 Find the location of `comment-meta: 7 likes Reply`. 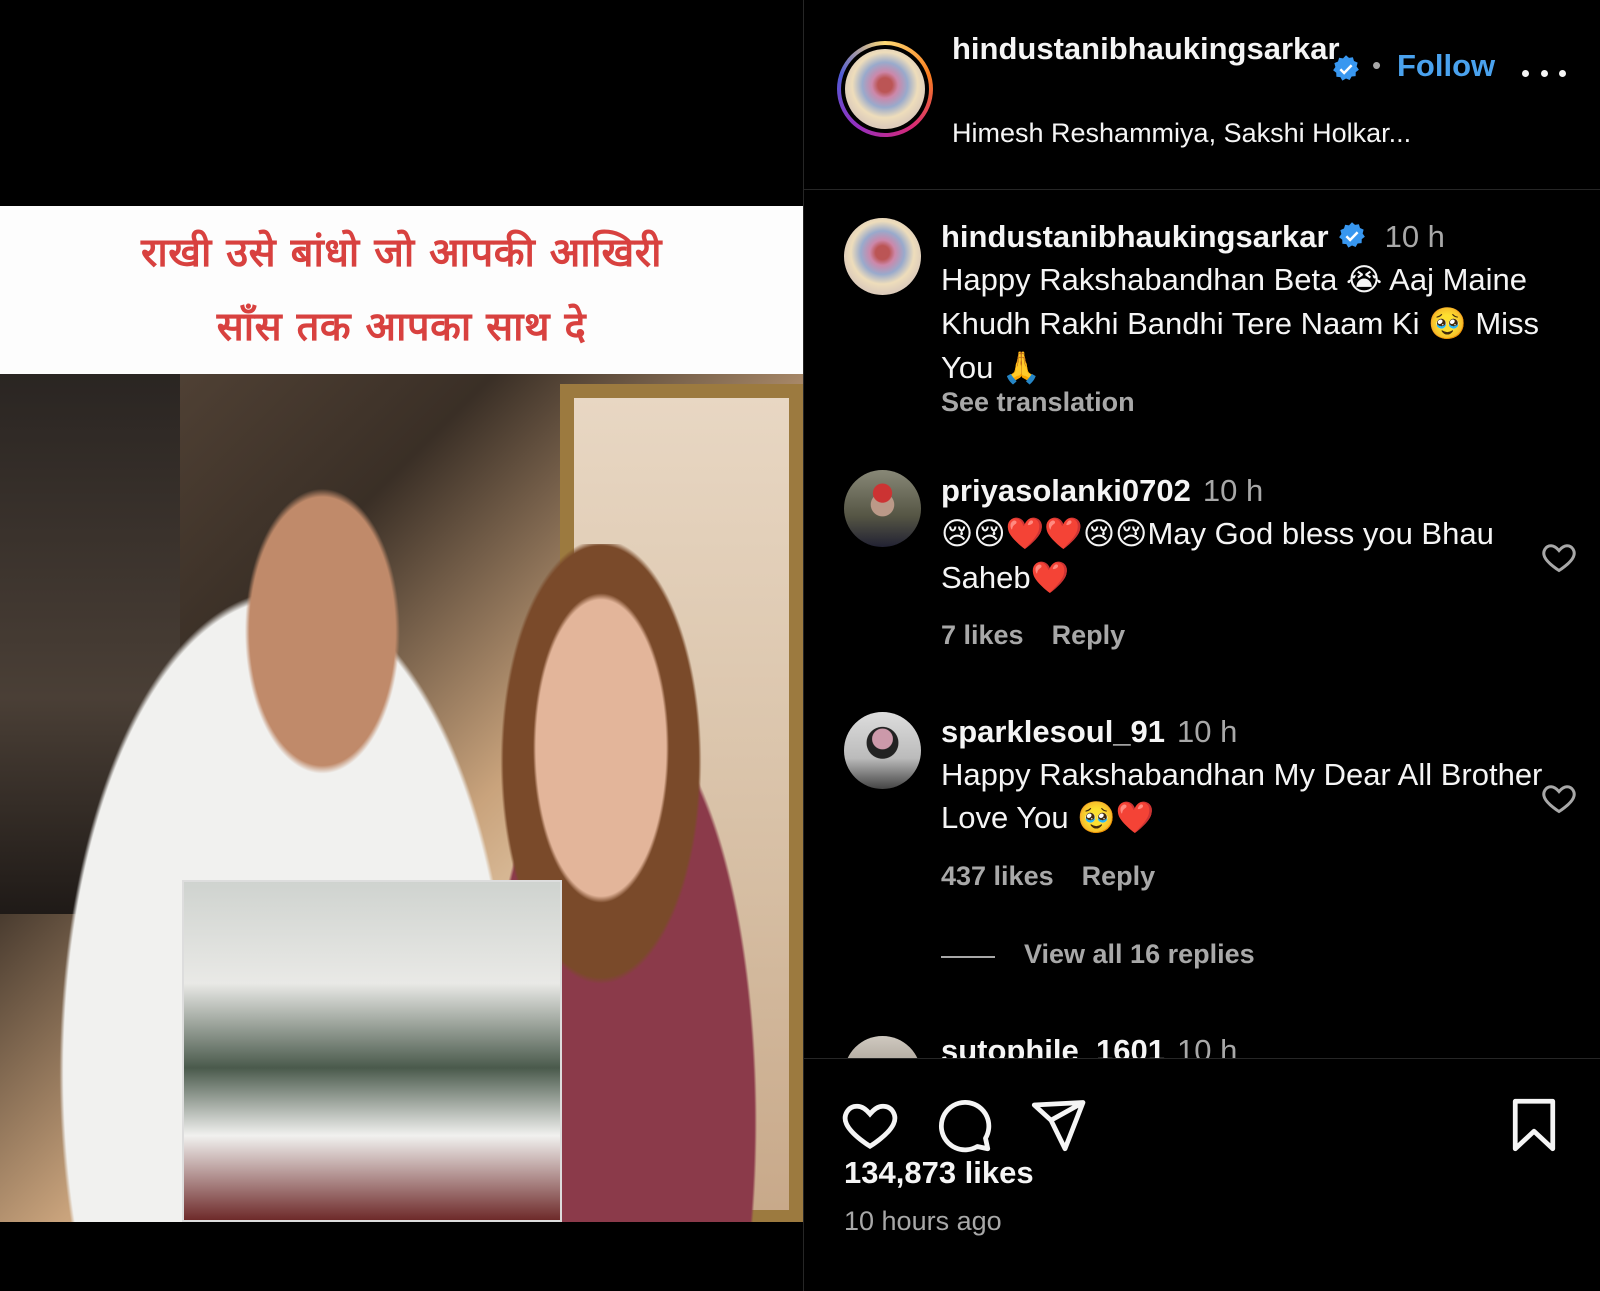

comment-meta: 7 likes Reply is located at coordinates (1033, 635).